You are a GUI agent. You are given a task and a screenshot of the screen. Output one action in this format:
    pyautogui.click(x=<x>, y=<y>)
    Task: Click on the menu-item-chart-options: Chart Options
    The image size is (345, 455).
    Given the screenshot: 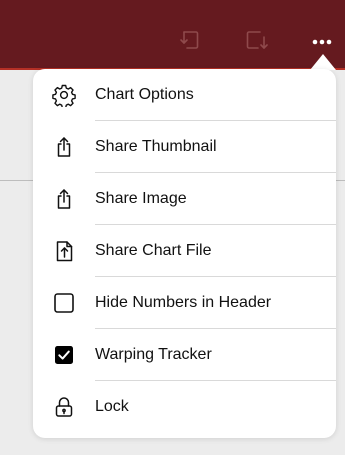 What is the action you would take?
    pyautogui.click(x=184, y=95)
    